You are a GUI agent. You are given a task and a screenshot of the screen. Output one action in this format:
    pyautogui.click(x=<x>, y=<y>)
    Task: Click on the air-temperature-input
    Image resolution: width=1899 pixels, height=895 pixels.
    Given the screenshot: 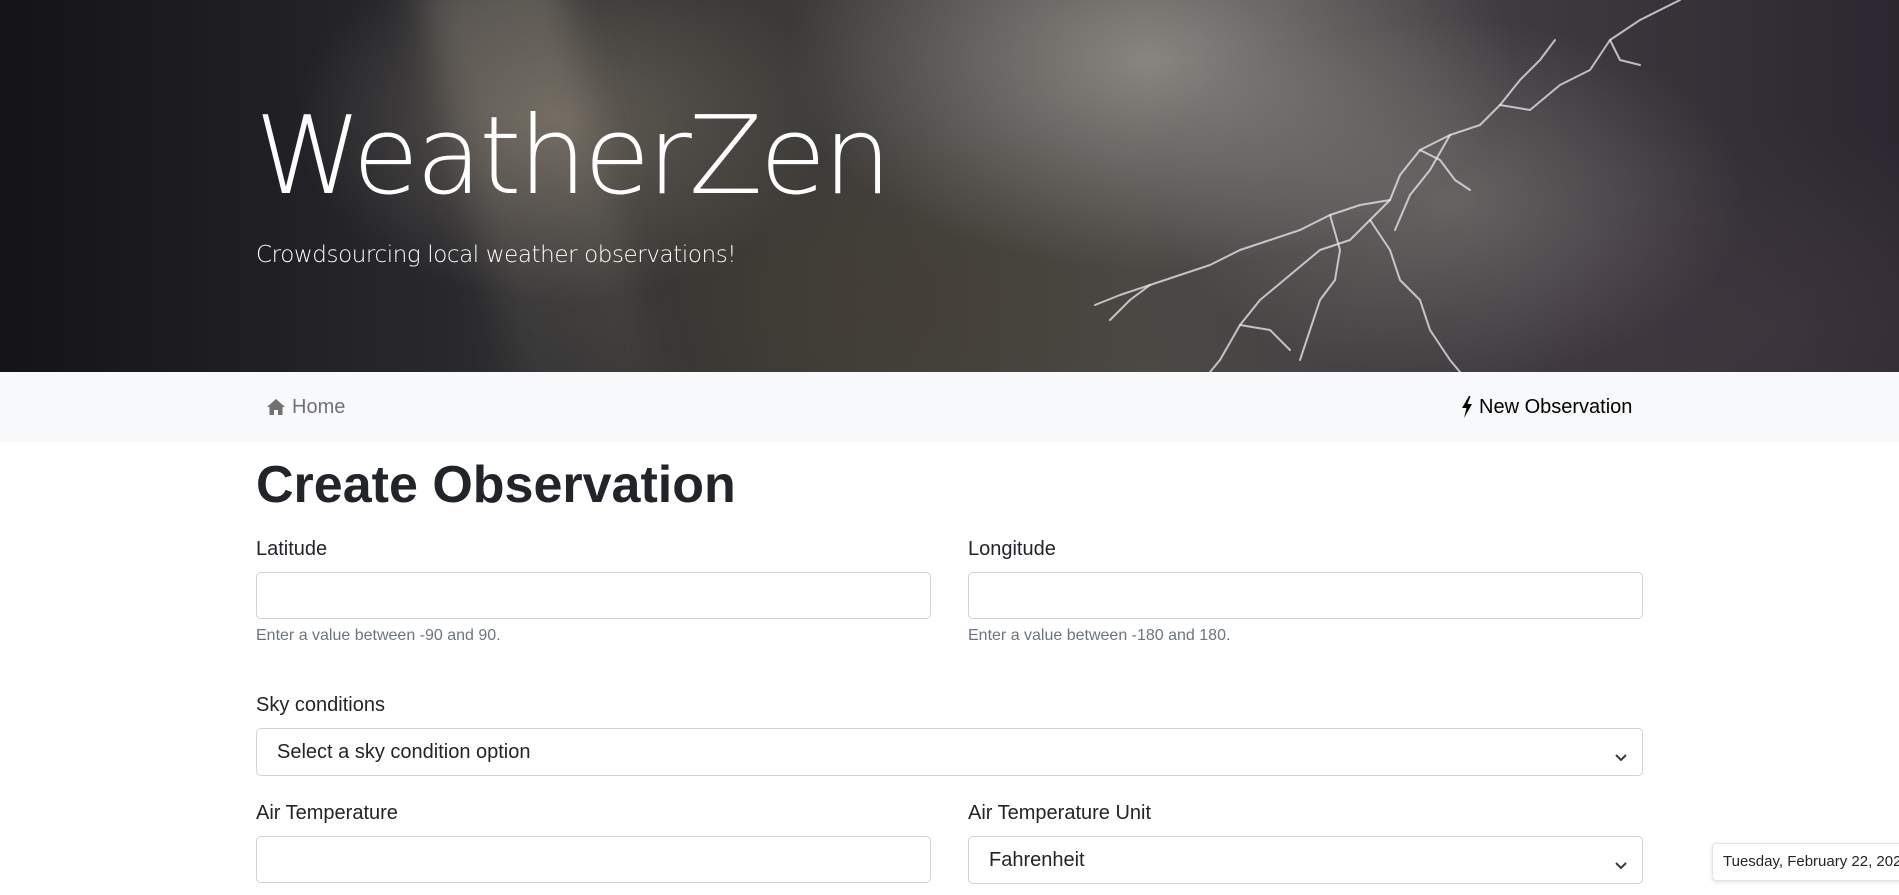 What is the action you would take?
    pyautogui.click(x=593, y=859)
    